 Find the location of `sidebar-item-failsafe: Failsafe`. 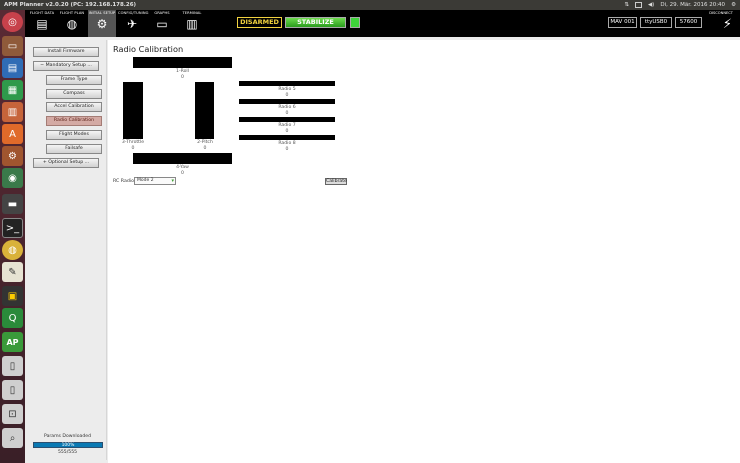

sidebar-item-failsafe: Failsafe is located at coordinates (74, 149).